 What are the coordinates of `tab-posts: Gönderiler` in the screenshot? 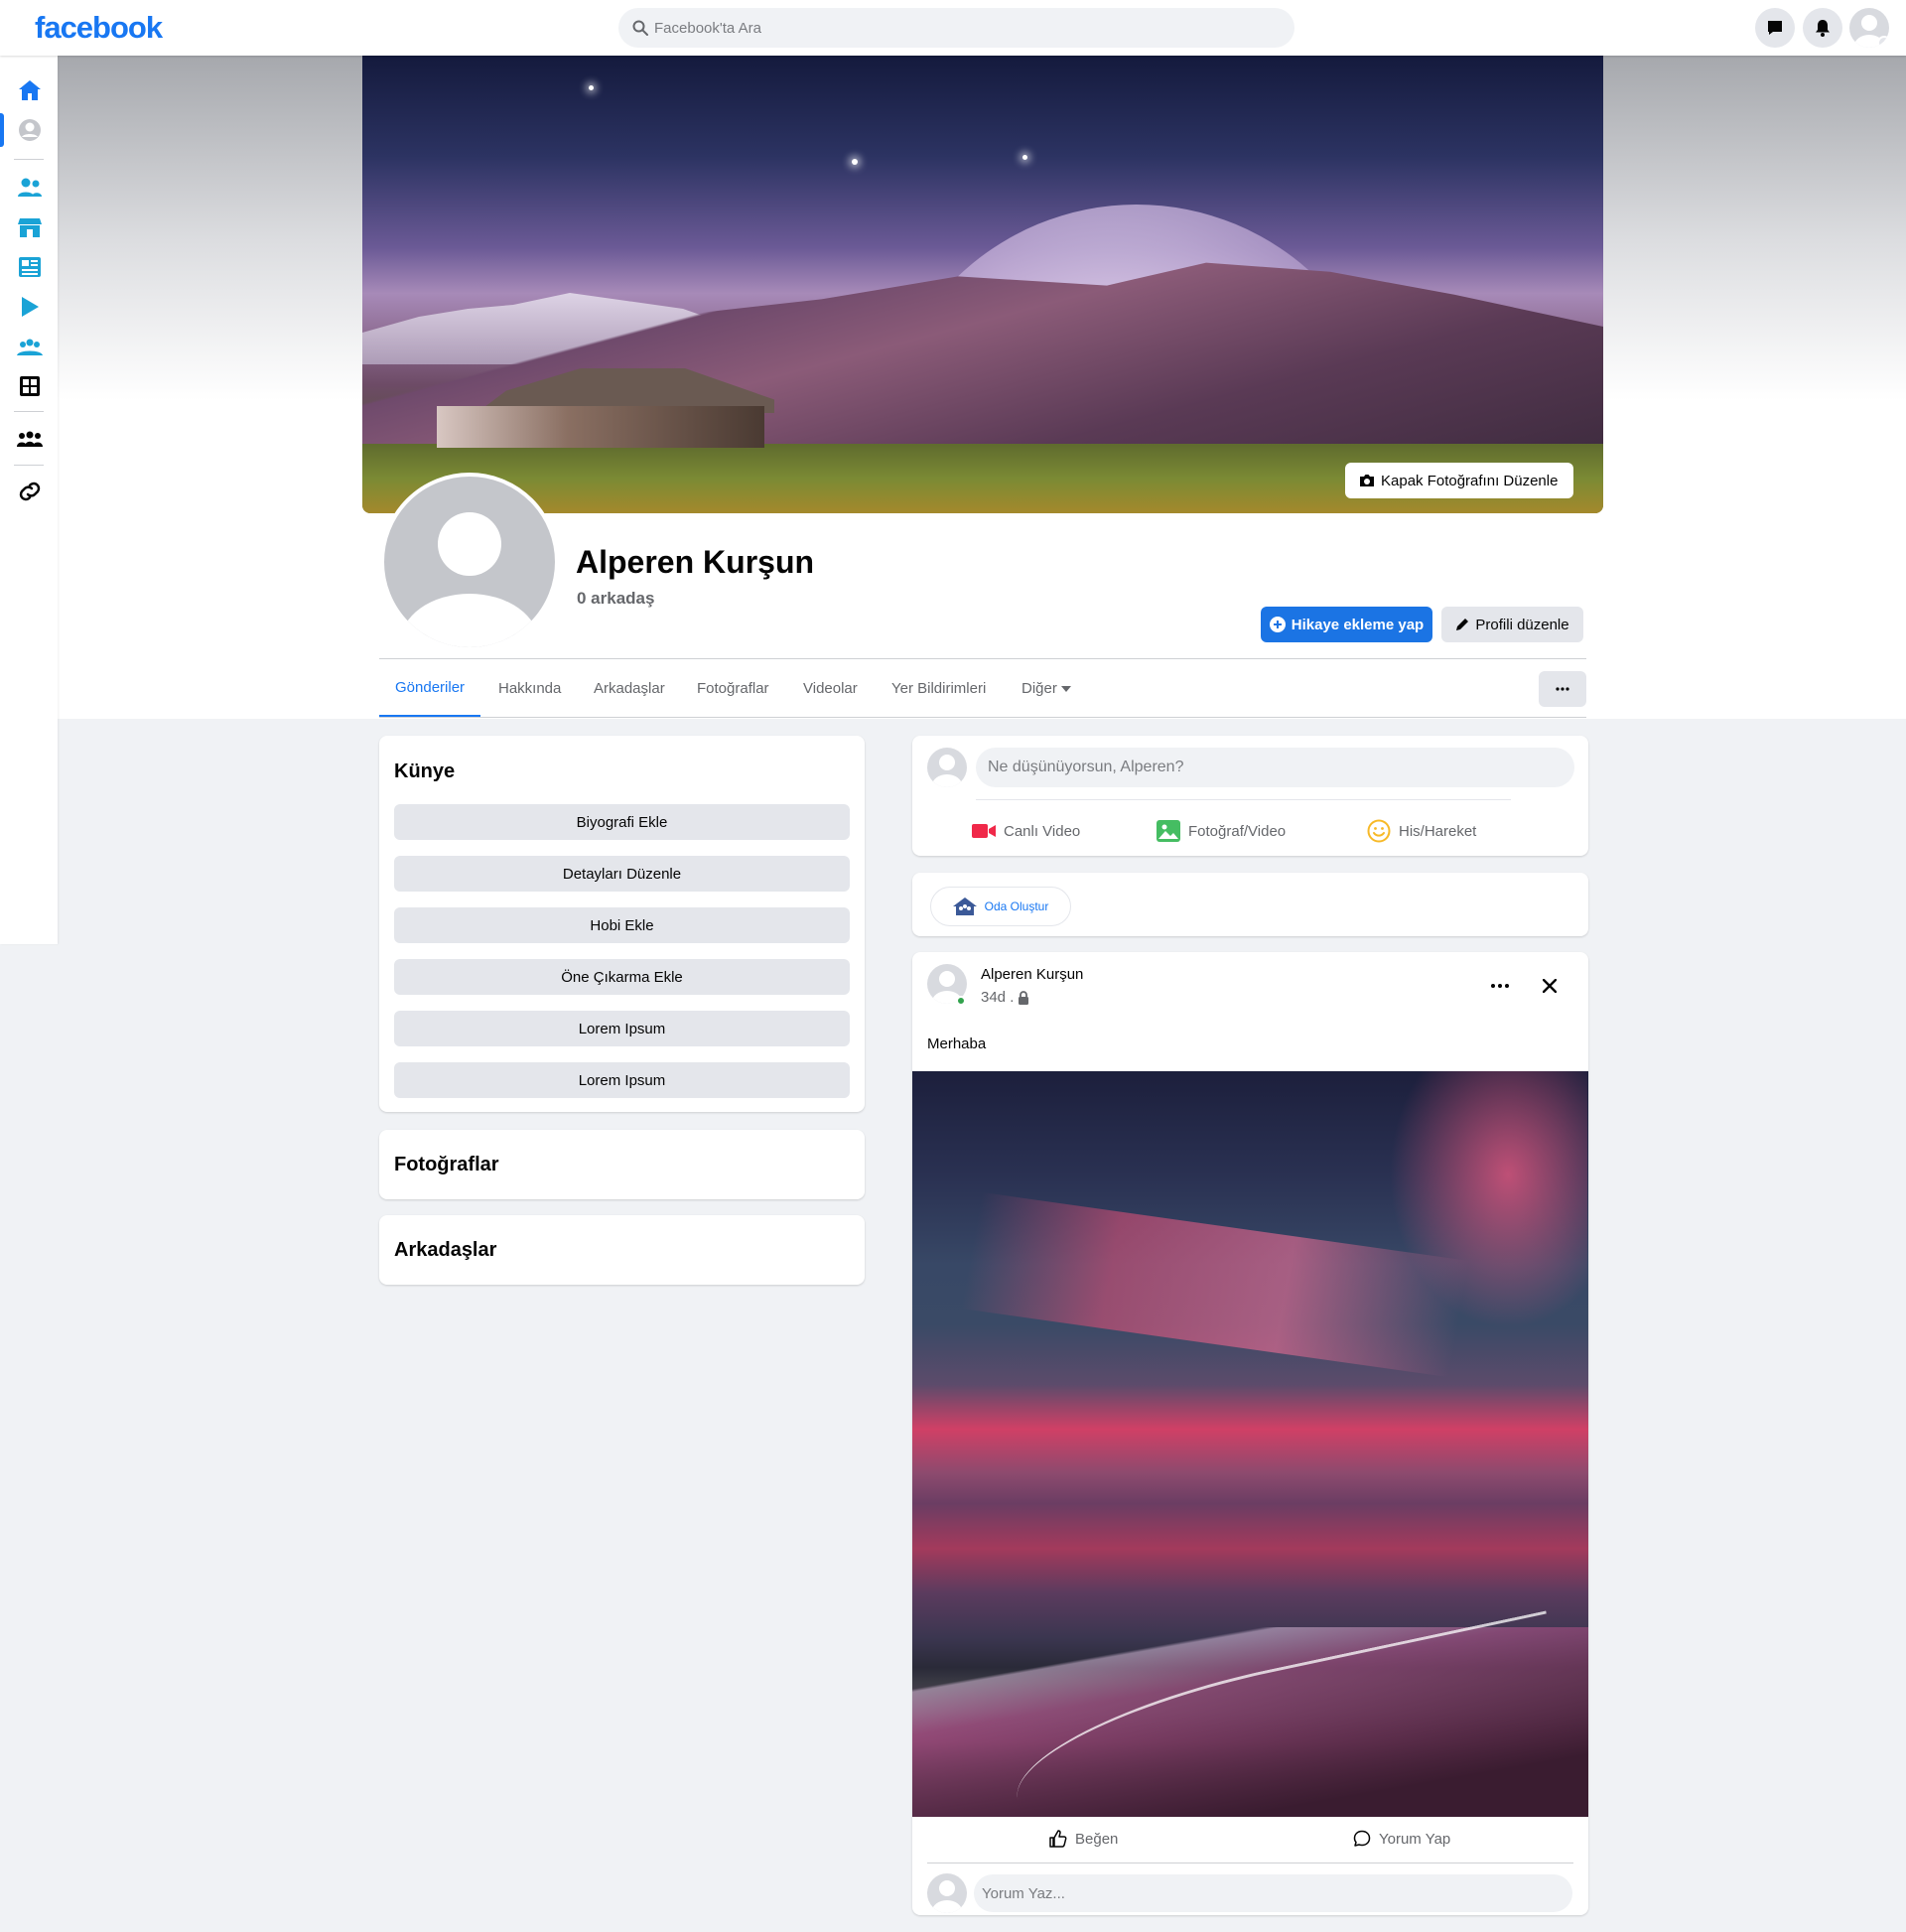 It's located at (430, 688).